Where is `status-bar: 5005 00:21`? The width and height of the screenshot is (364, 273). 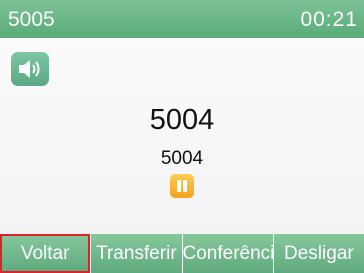 status-bar: 5005 00:21 is located at coordinates (182, 19).